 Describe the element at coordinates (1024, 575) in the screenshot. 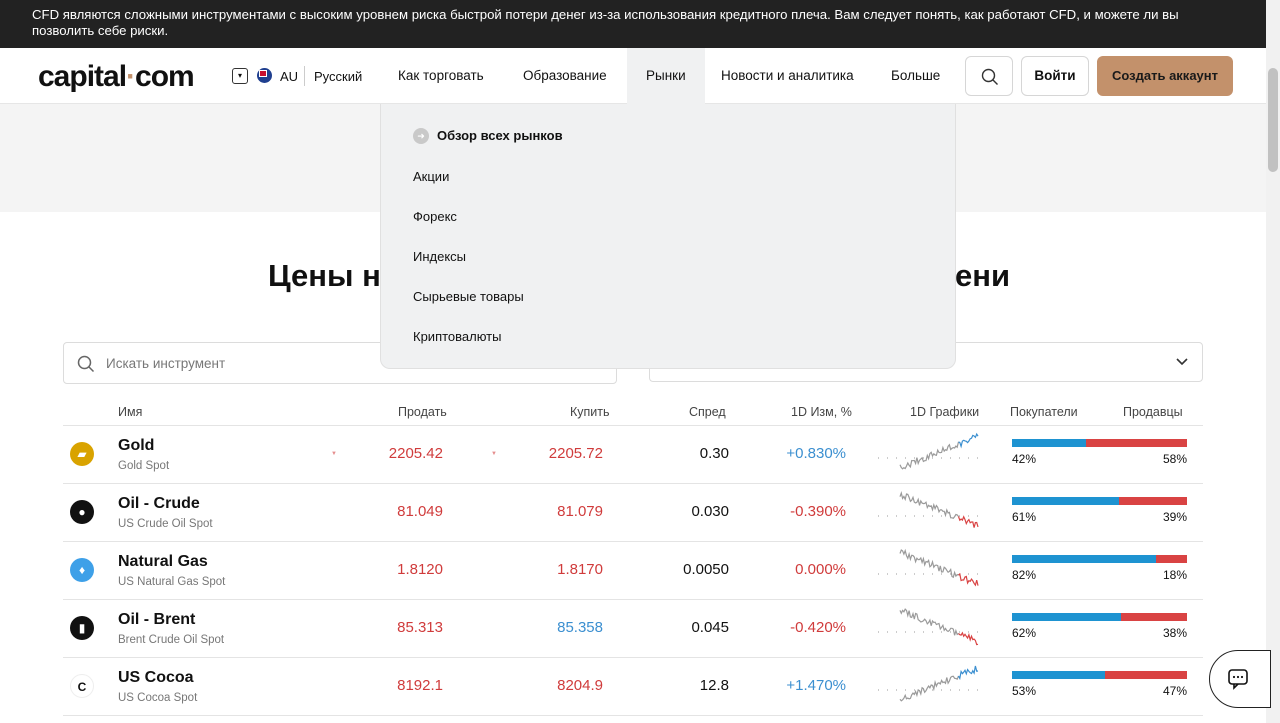

I see `buyers-percent: 82%` at that location.